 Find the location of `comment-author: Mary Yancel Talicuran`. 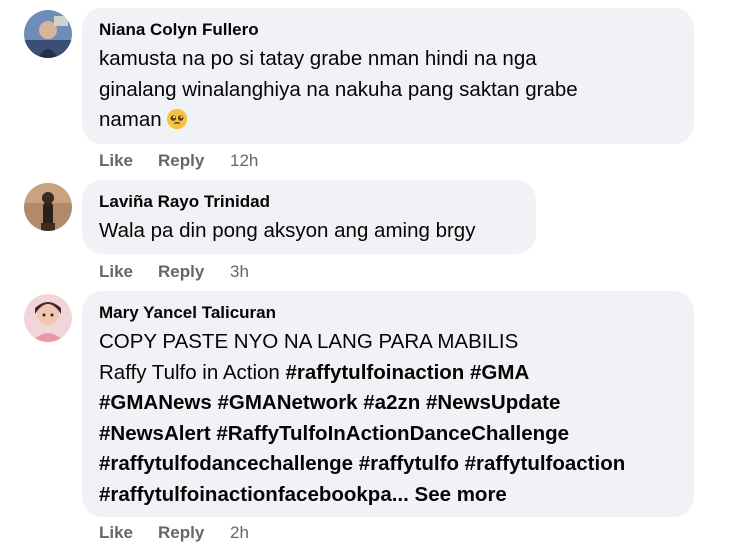

comment-author: Mary Yancel Talicuran is located at coordinates (388, 313).